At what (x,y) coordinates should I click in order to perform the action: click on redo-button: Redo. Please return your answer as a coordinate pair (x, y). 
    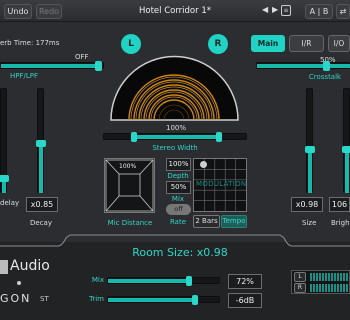
    Looking at the image, I should click on (49, 11).